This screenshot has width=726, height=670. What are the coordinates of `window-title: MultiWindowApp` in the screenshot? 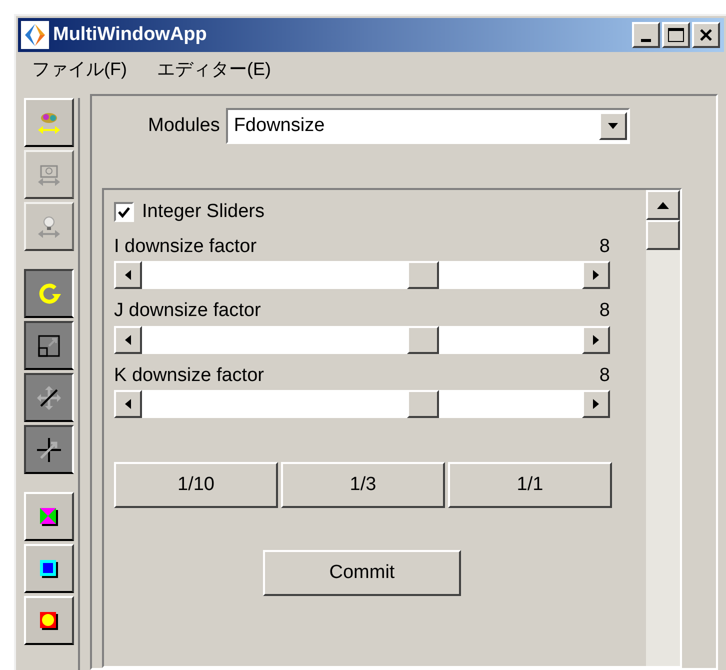 It's located at (130, 34).